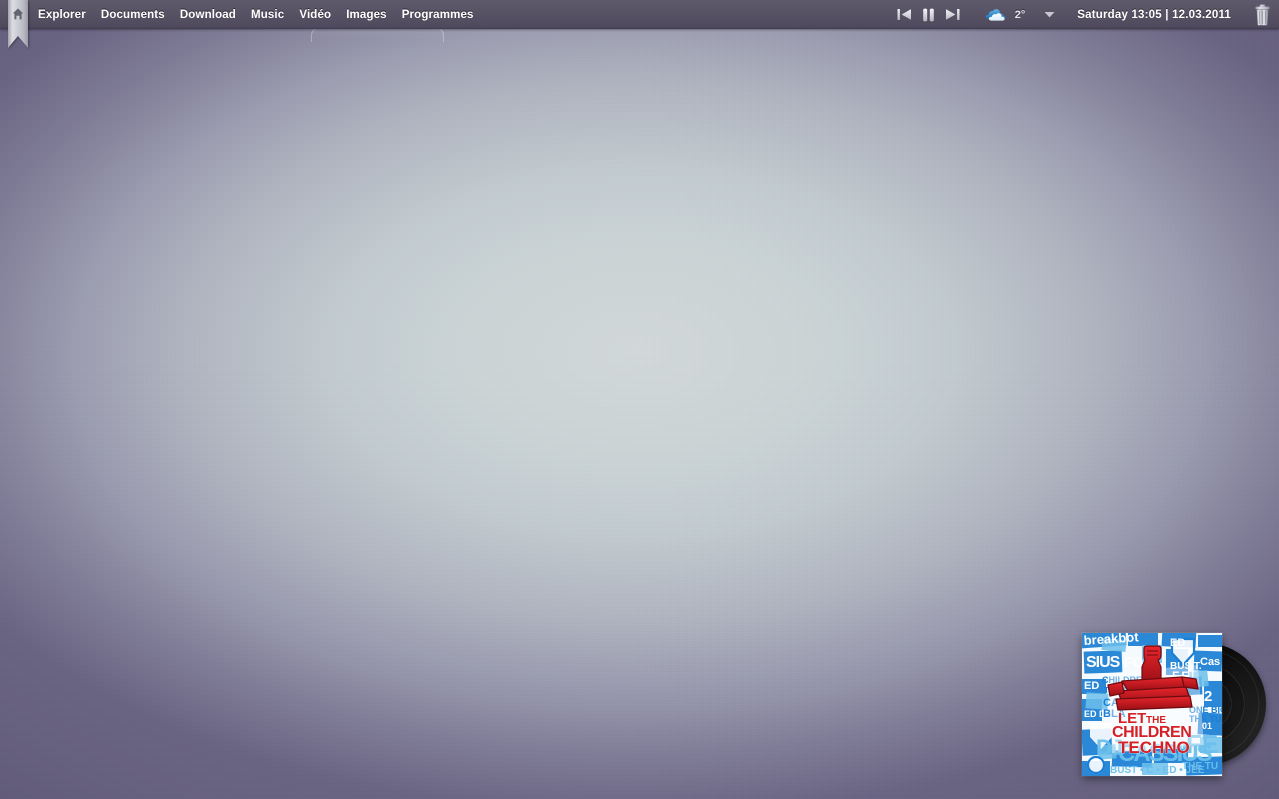  I want to click on svg-text: TECHNO, so click(1154, 747).